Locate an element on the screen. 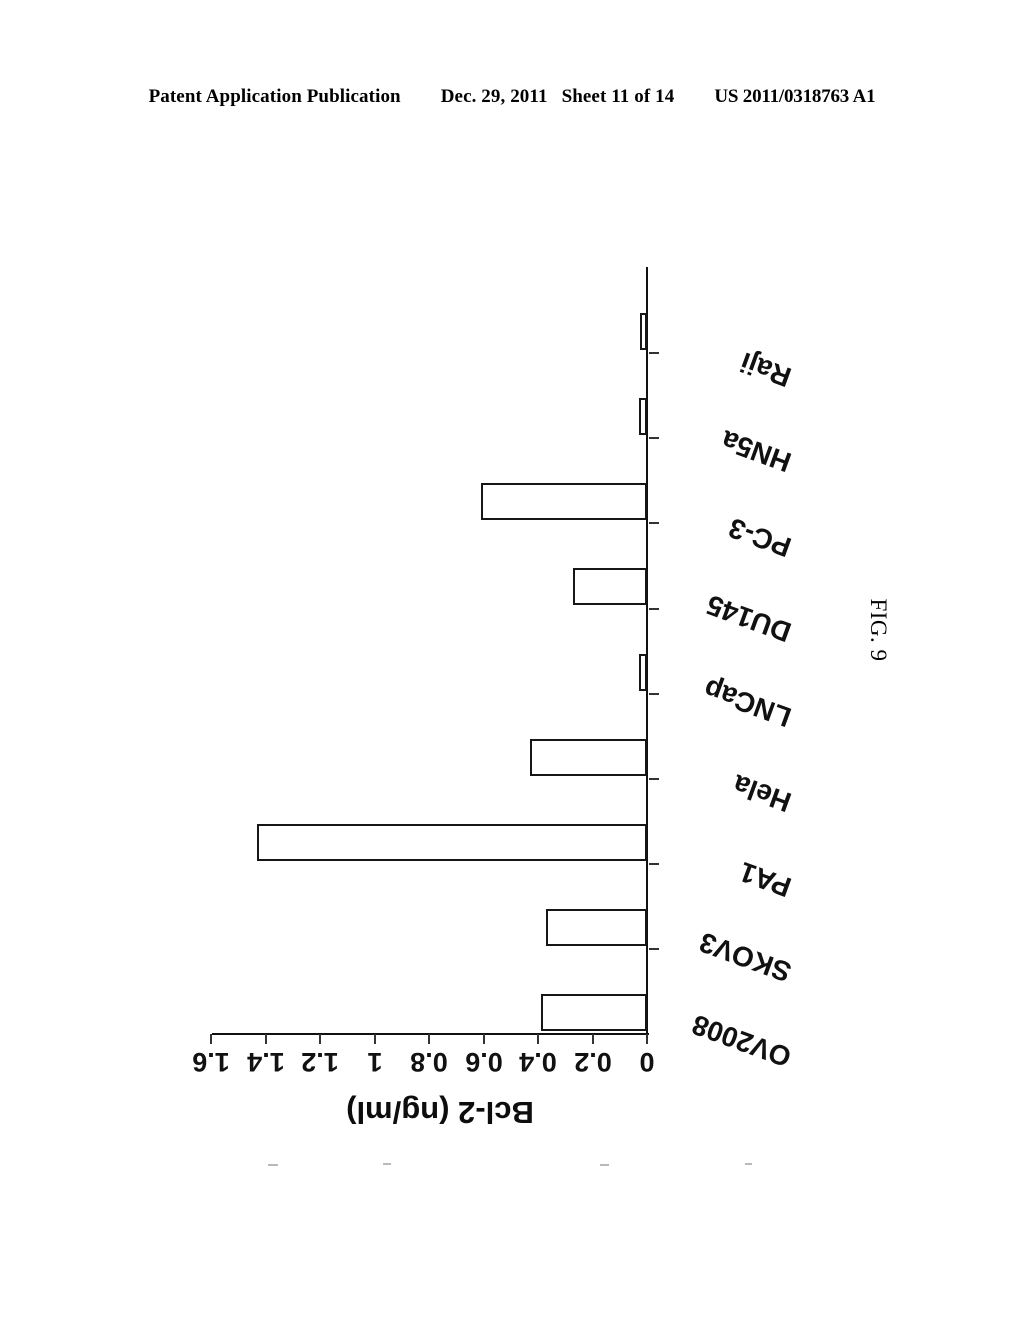 The width and height of the screenshot is (1024, 1320). header-sheet: Sheet 11 of 14 is located at coordinates (618, 96).